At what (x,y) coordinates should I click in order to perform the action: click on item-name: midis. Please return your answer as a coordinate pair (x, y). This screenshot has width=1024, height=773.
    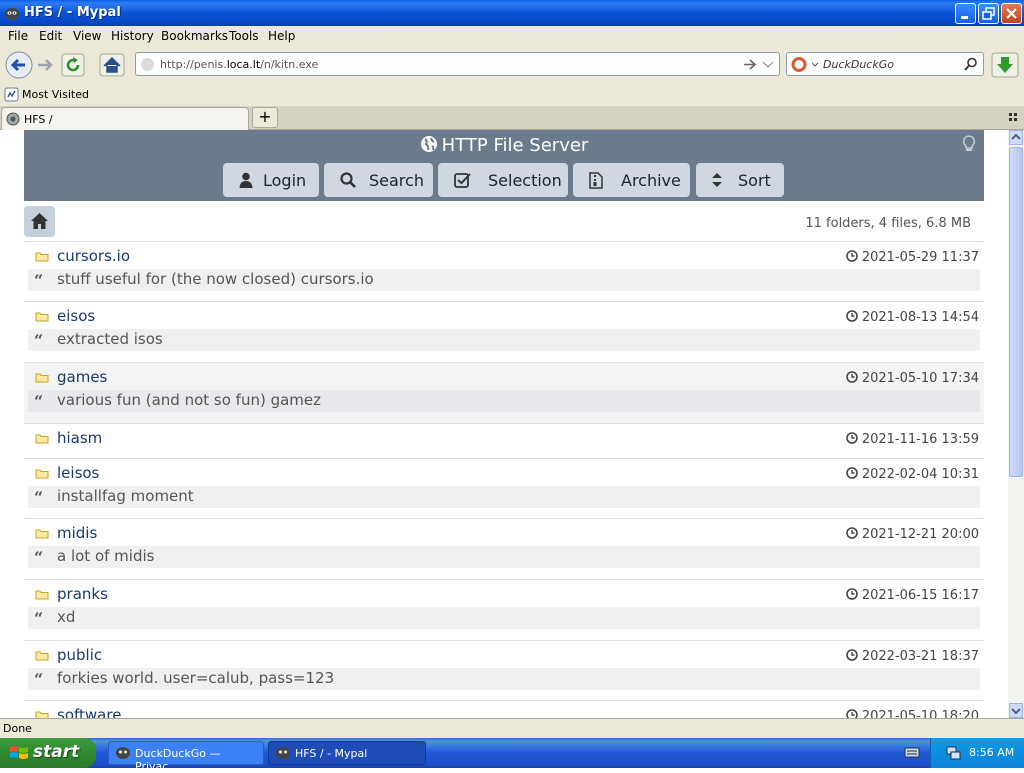
    Looking at the image, I should click on (77, 533).